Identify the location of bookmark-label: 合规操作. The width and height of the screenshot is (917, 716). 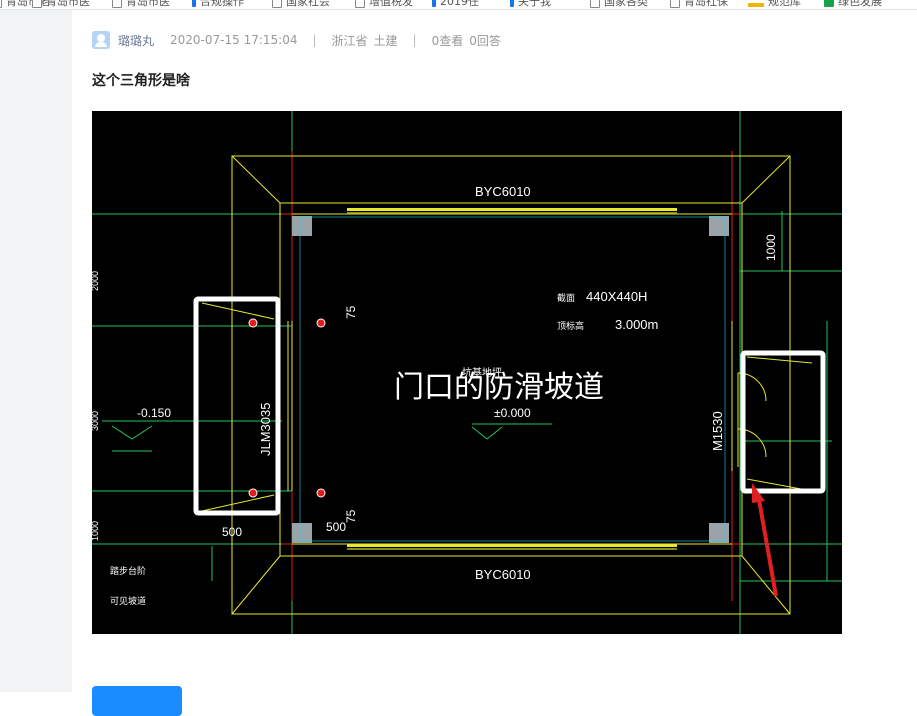
(222, 4).